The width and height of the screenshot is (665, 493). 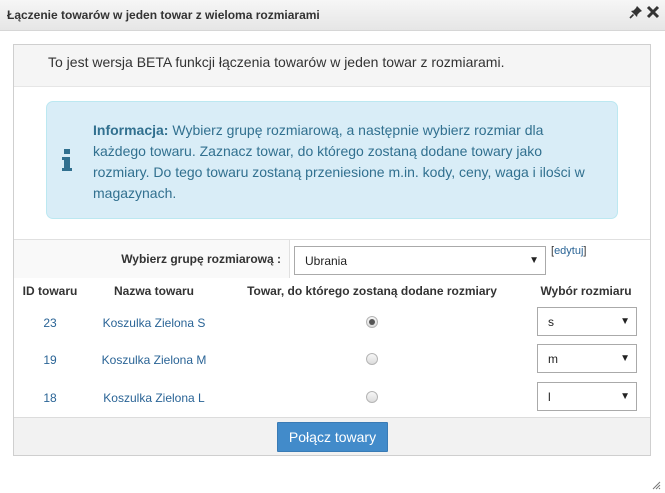 I want to click on size-group-edit: [edytuj], so click(x=569, y=251).